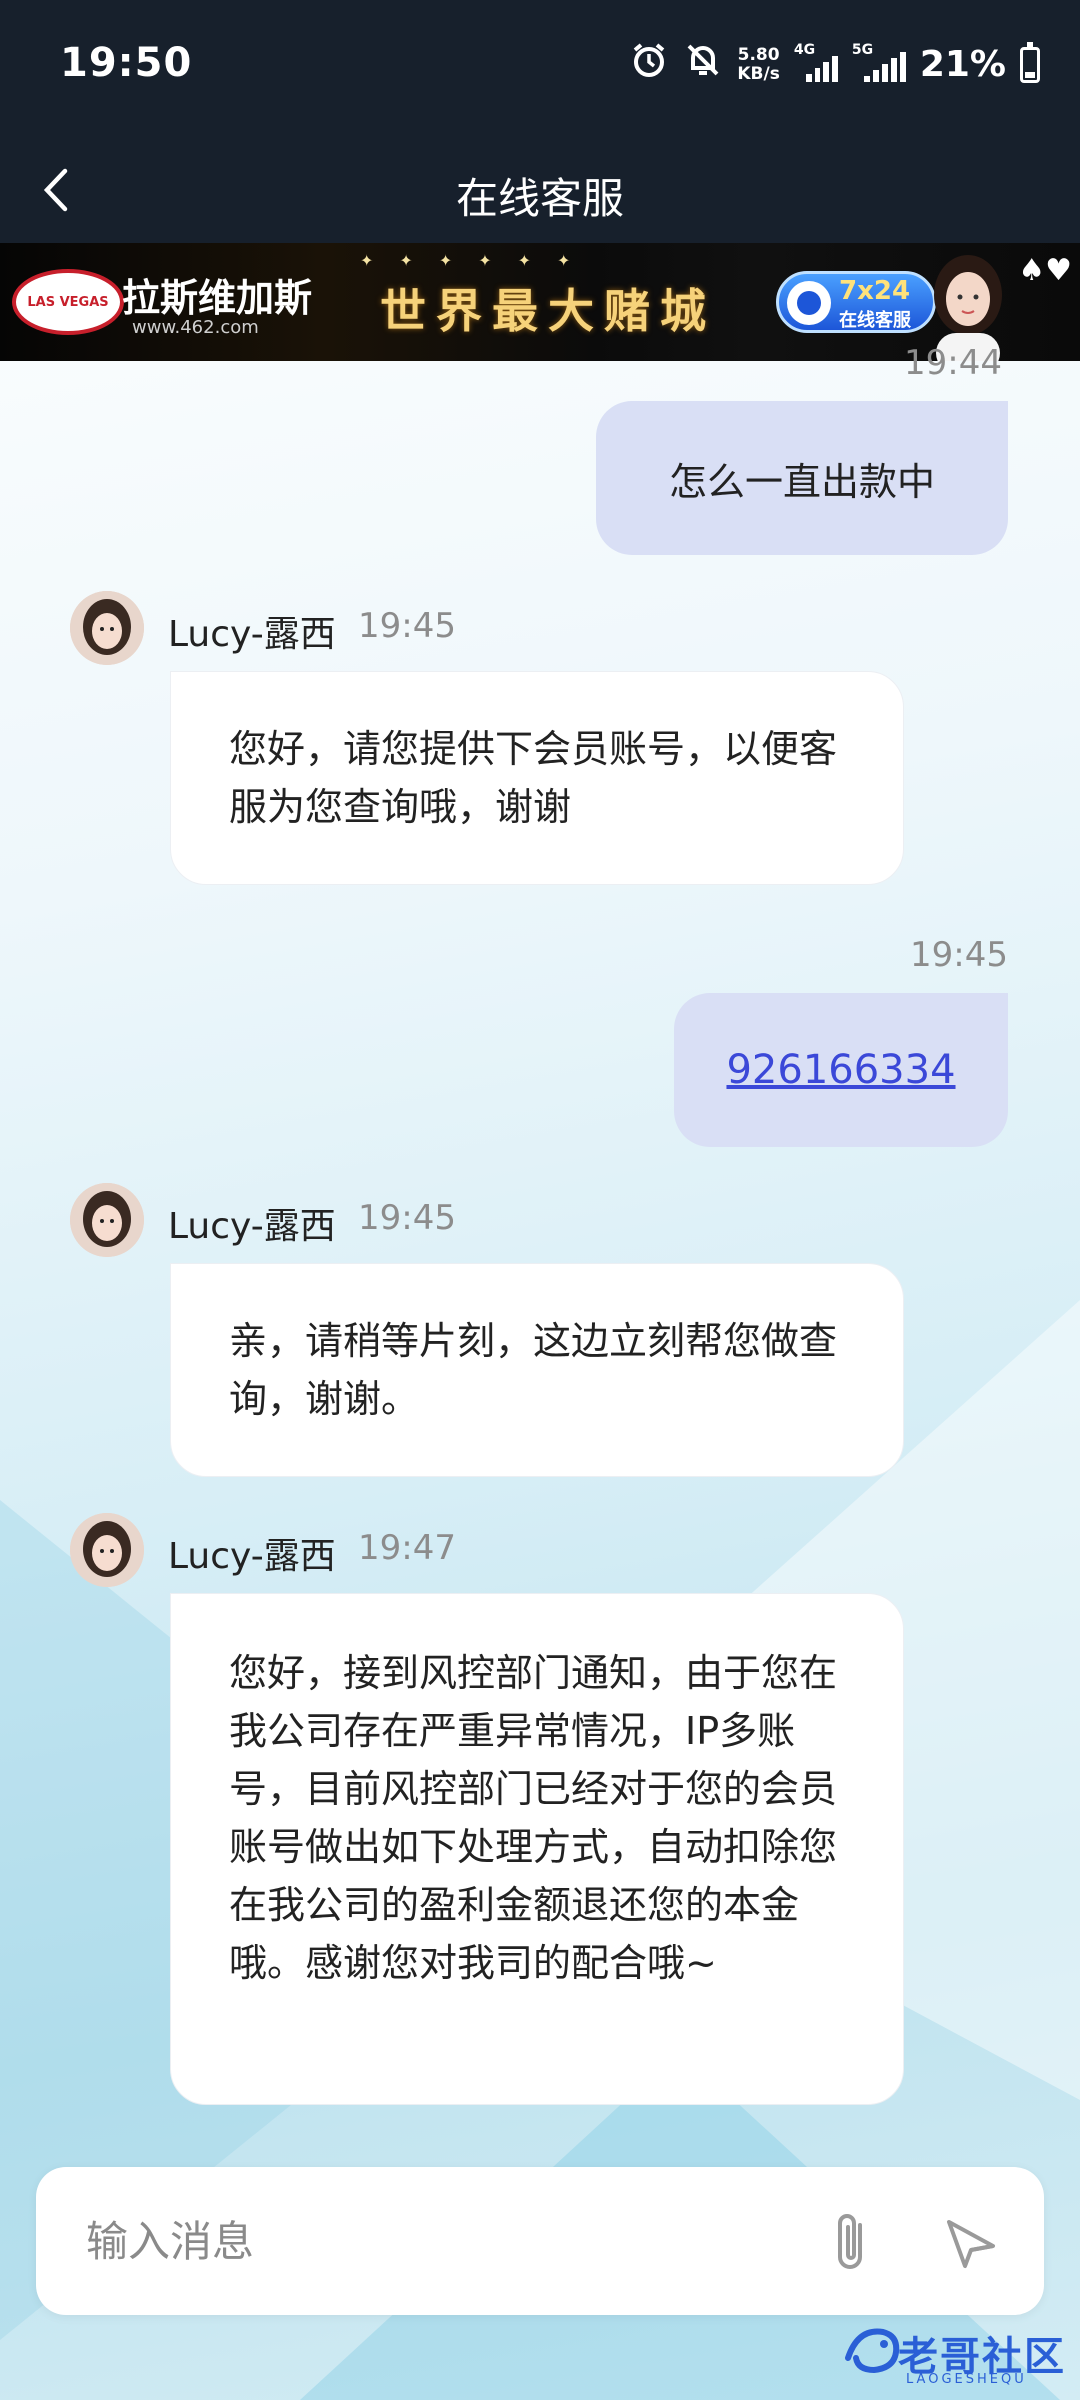 The width and height of the screenshot is (1080, 2400). What do you see at coordinates (533, 1370) in the screenshot?
I see `message-text: 亲，请稍等片刻，这边立刻帮您做查询，谢谢。` at bounding box center [533, 1370].